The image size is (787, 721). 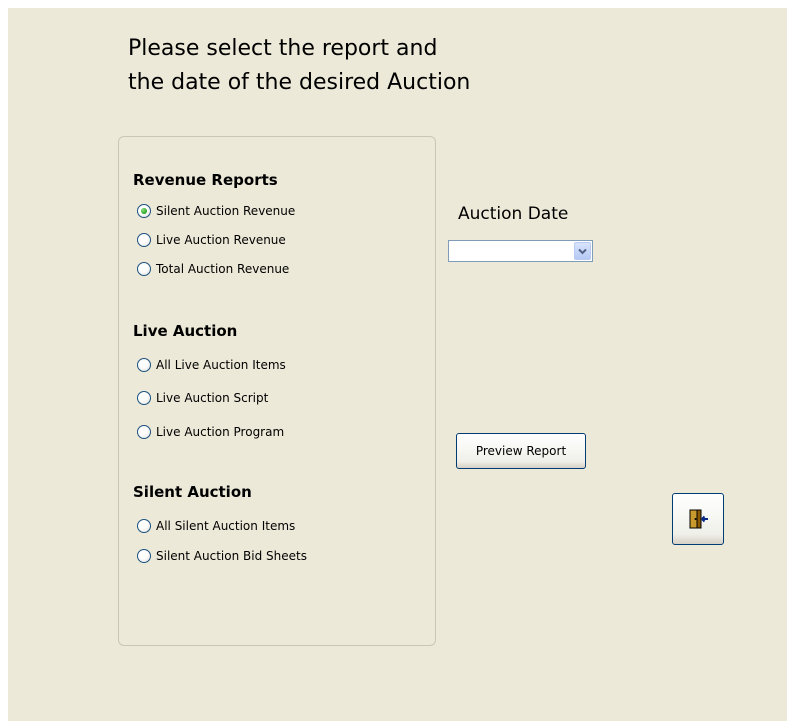 I want to click on radio-label: Live Auction Program, so click(x=220, y=432).